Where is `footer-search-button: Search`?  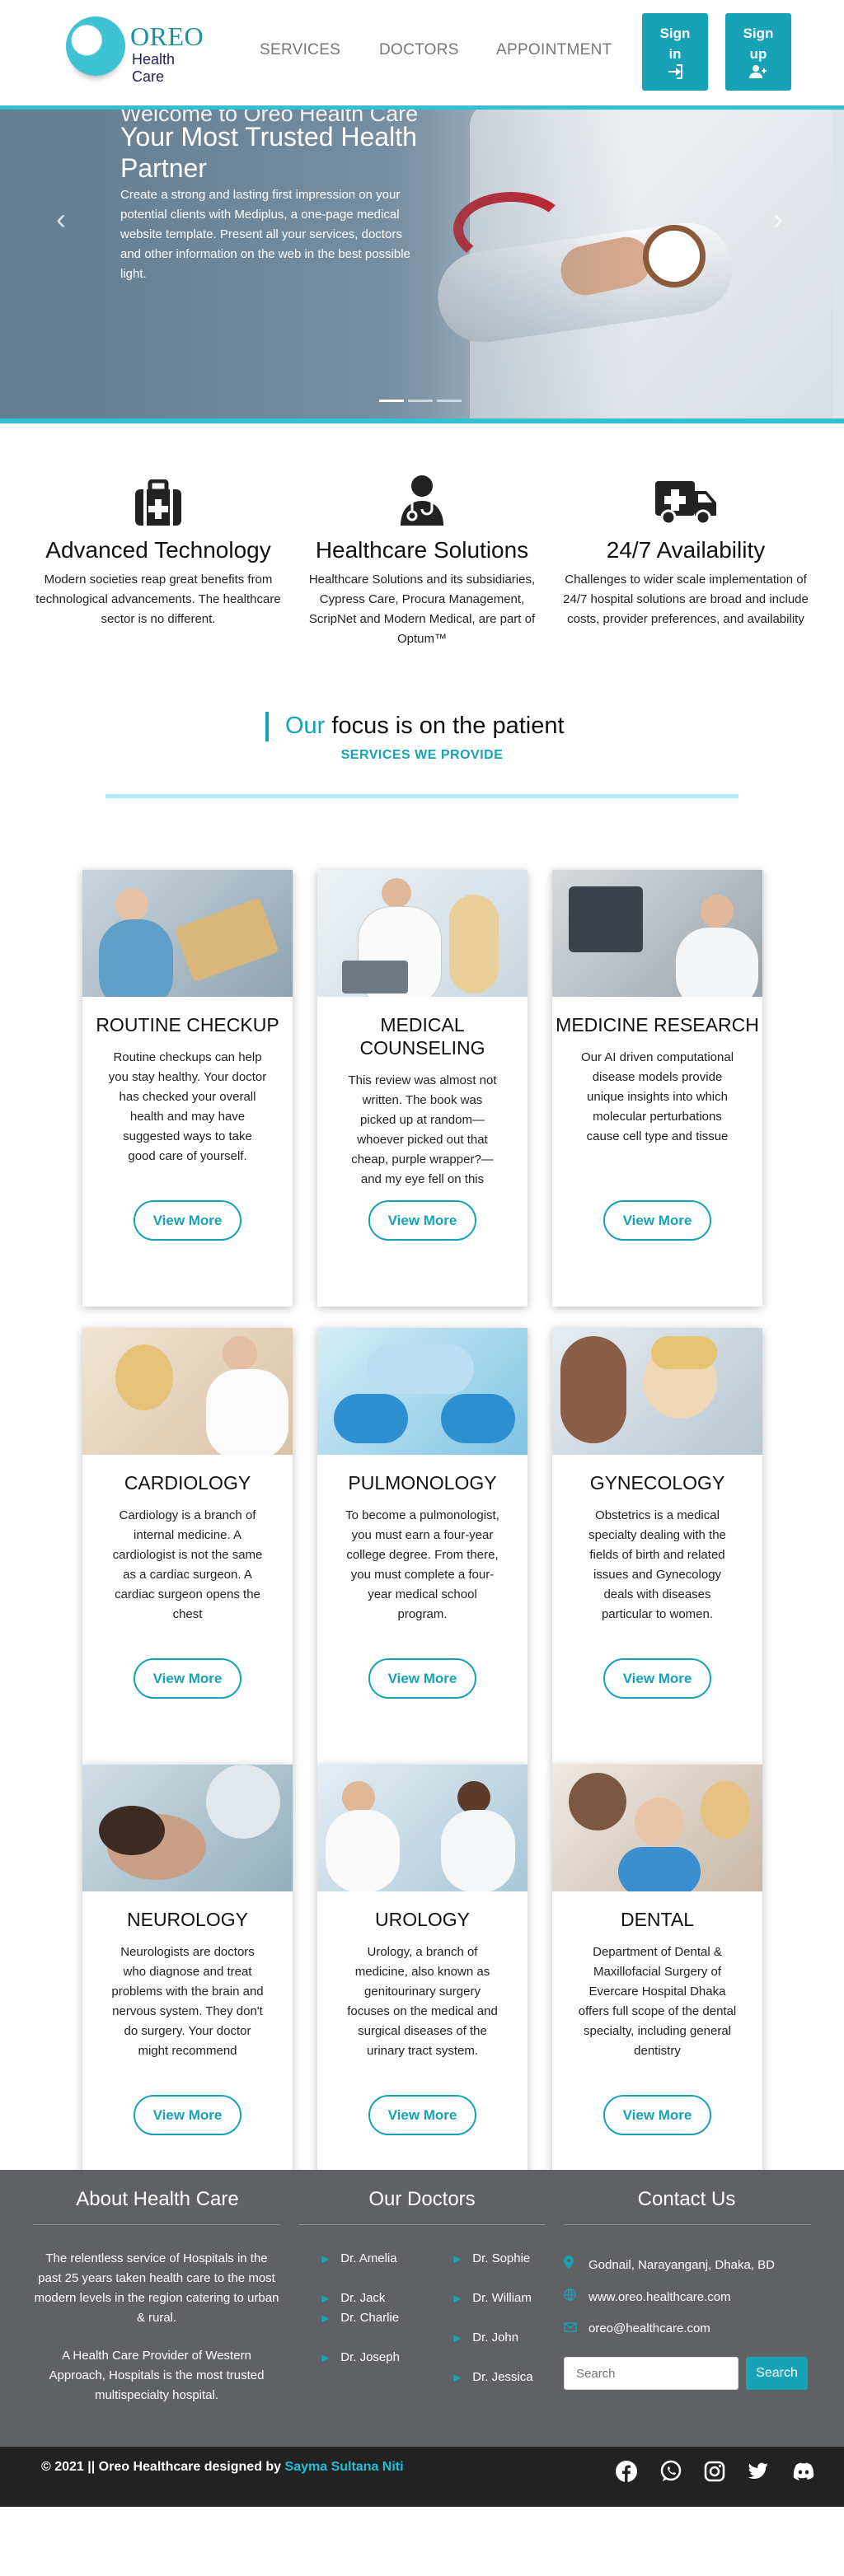
footer-search-button: Search is located at coordinates (777, 2373).